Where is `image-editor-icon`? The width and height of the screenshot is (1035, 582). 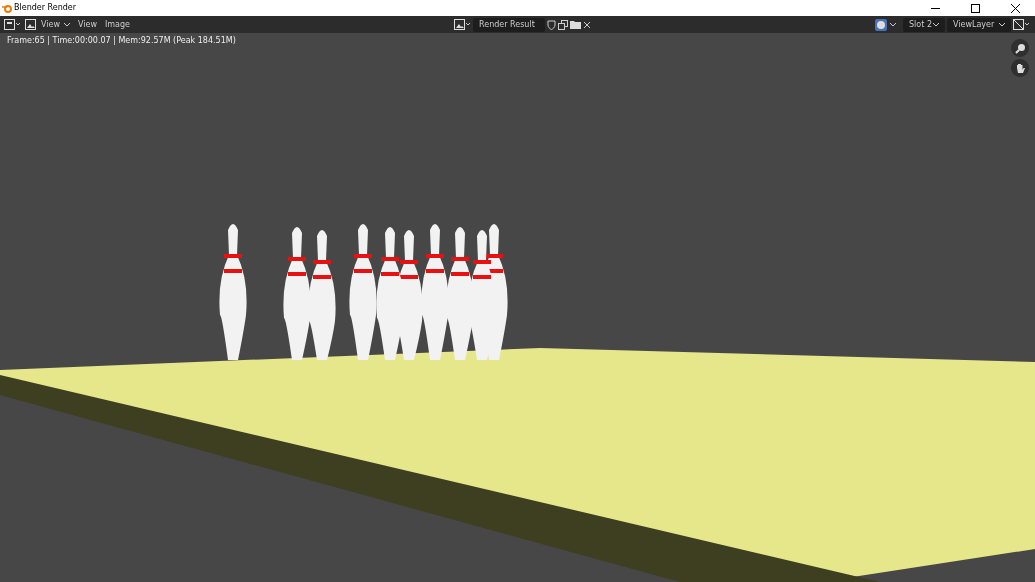
image-editor-icon is located at coordinates (12, 24).